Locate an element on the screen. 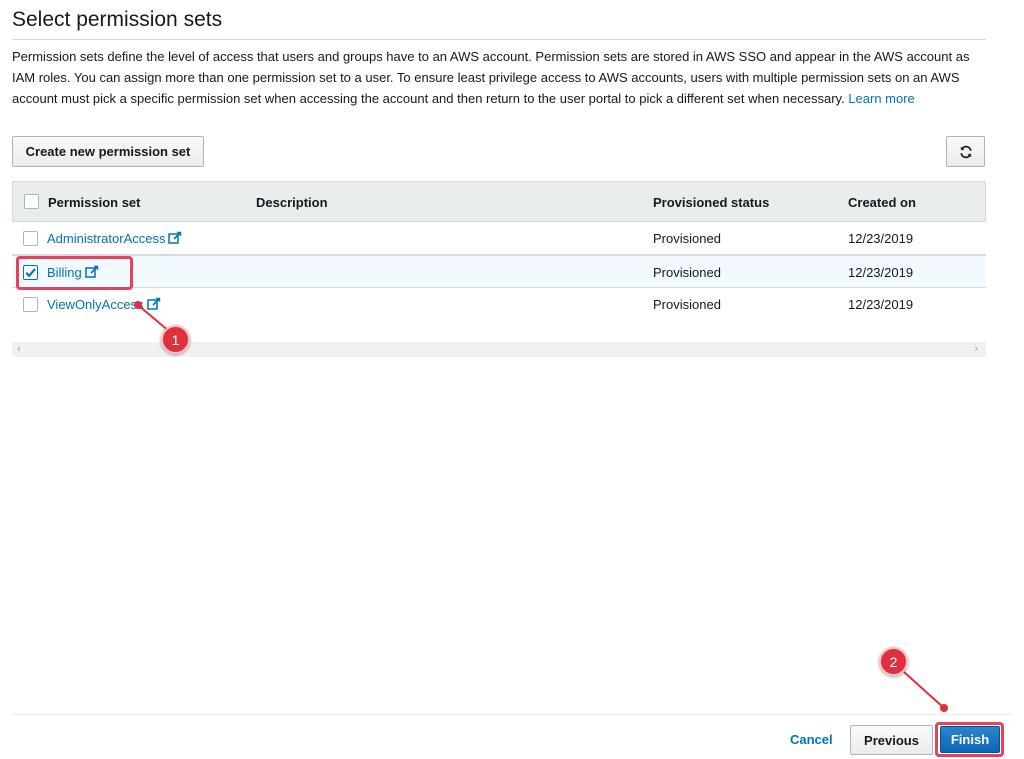 The image size is (1024, 759). checkmark-icon is located at coordinates (30, 273).